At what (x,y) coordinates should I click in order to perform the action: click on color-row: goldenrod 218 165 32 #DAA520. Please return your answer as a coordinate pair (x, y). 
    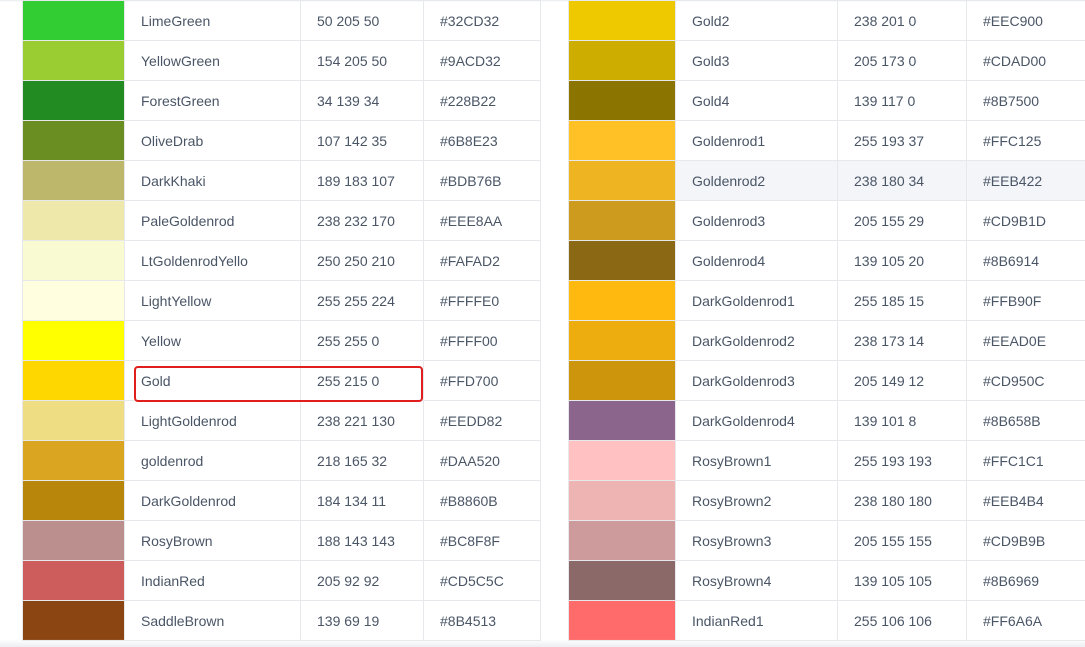
    Looking at the image, I should click on (281, 460).